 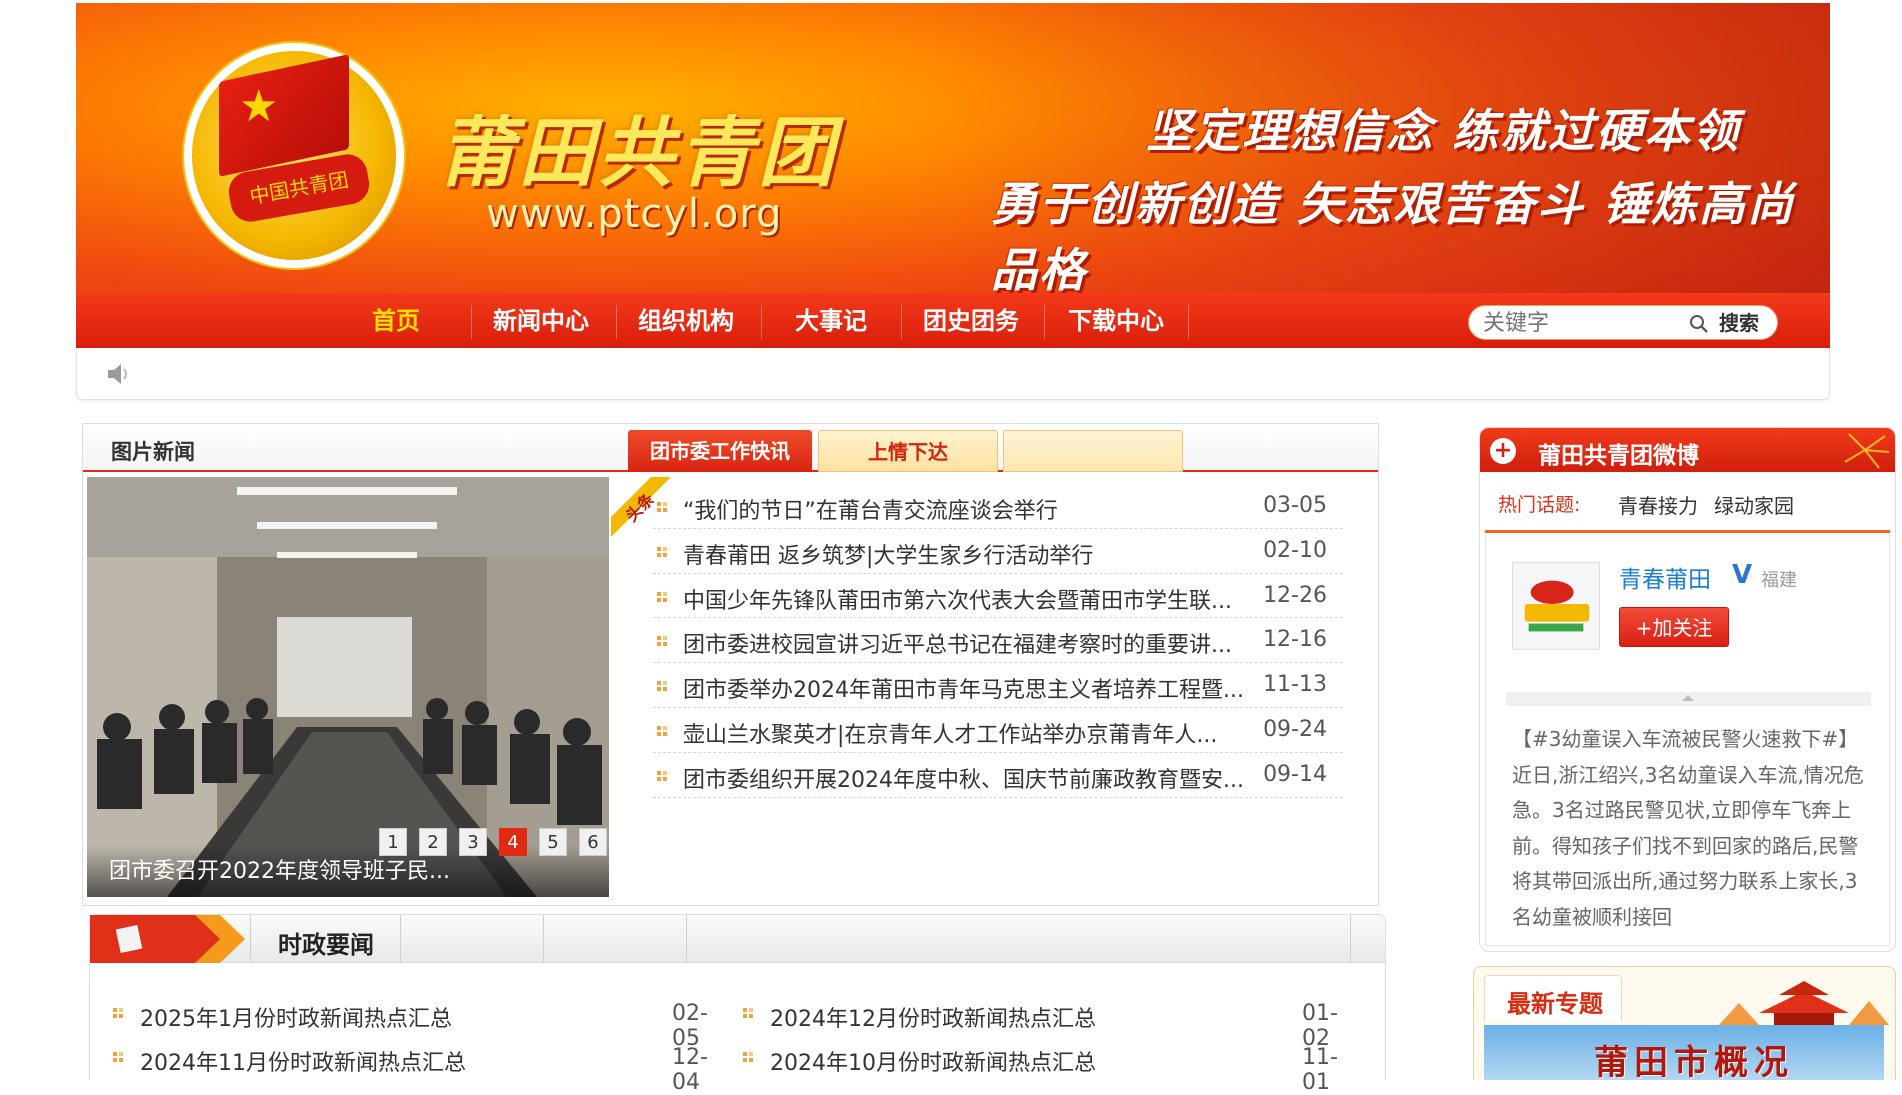 I want to click on picture-news-slideshow: 团市委召开2022年度领导班子民... 1 2 3 4 5 6, so click(x=348, y=687).